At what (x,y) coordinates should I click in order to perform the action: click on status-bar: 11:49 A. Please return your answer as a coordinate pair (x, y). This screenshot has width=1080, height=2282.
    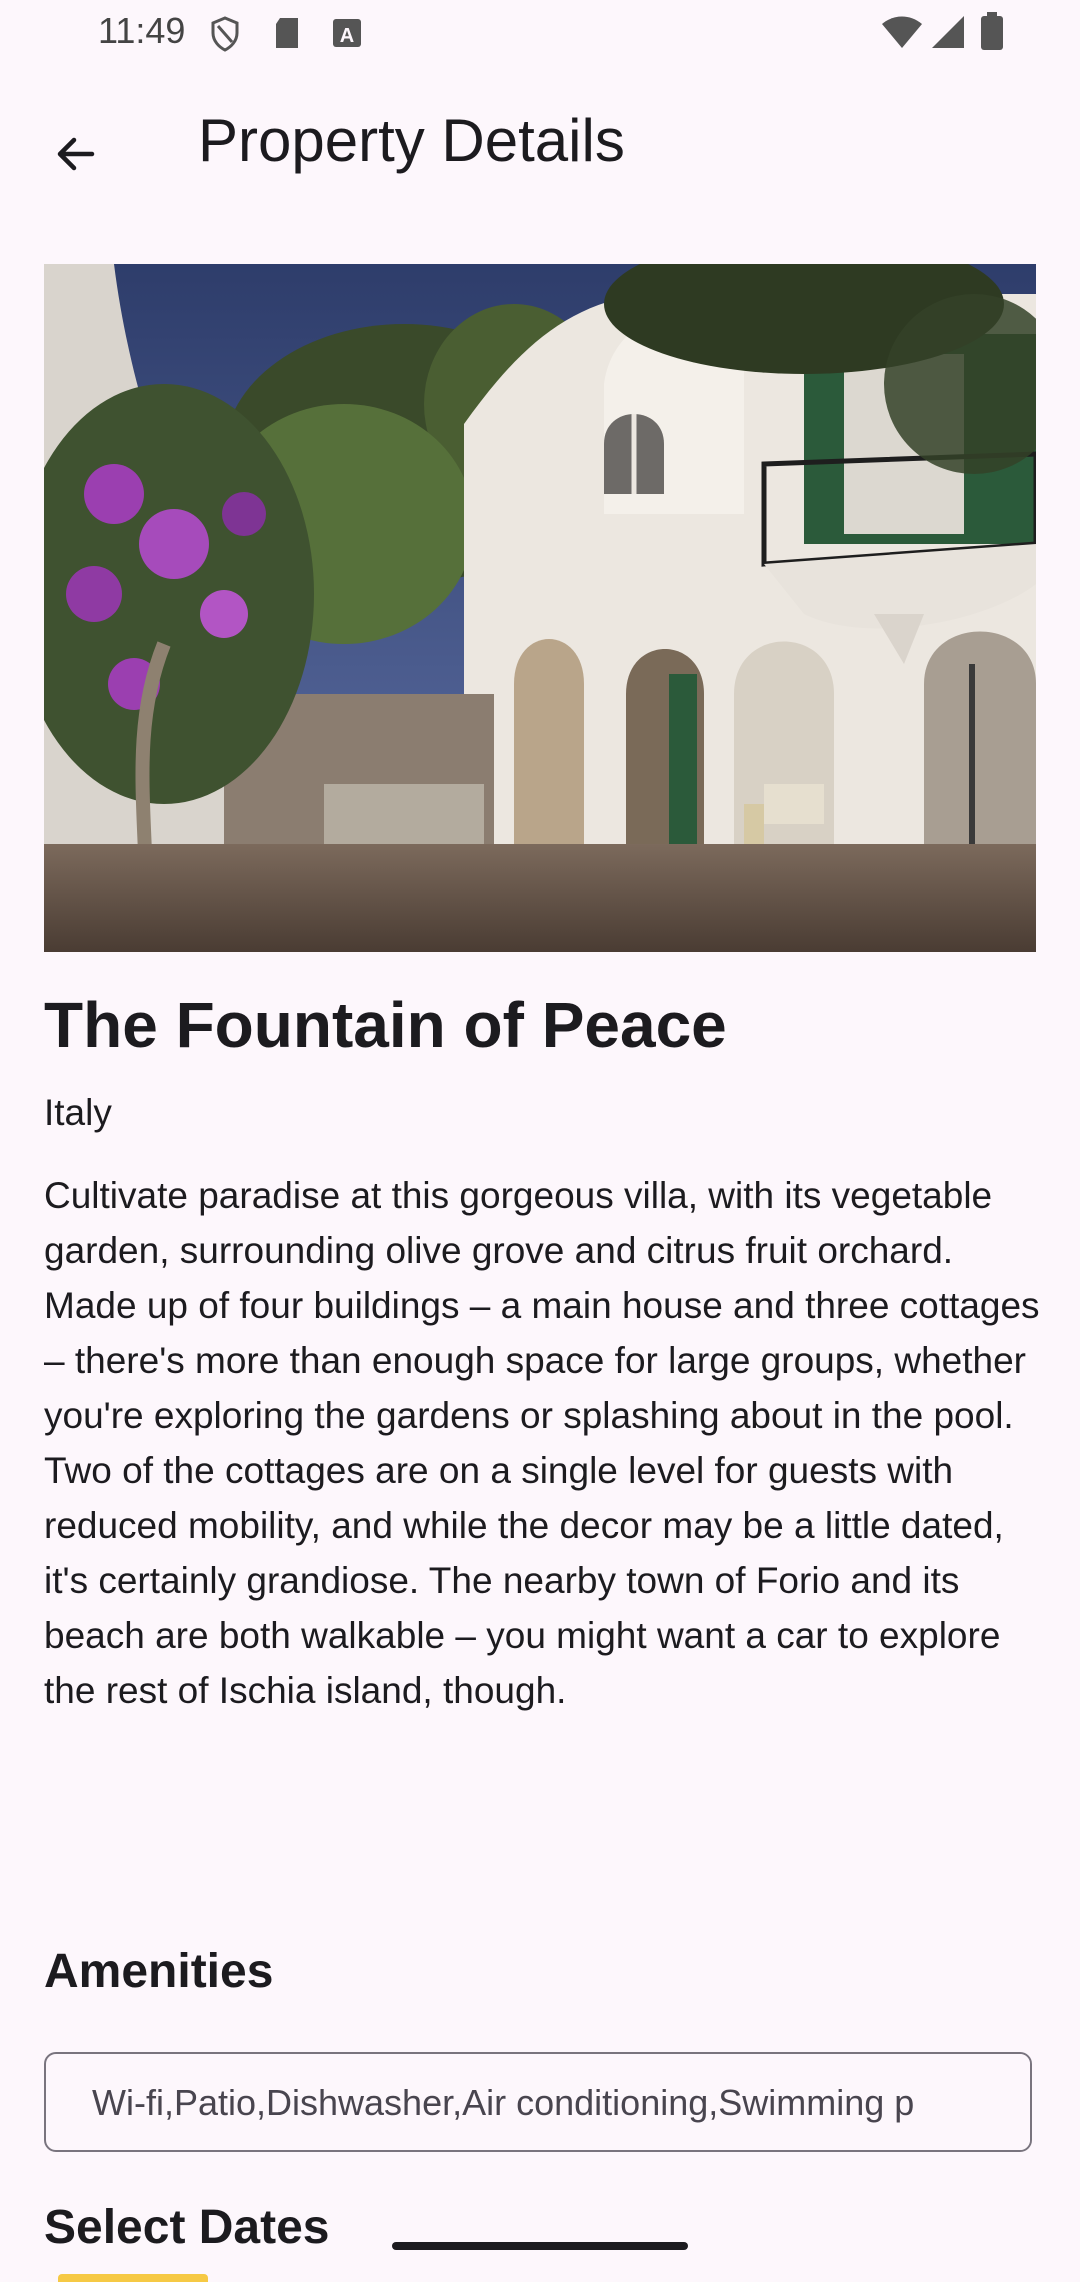
    Looking at the image, I should click on (540, 33).